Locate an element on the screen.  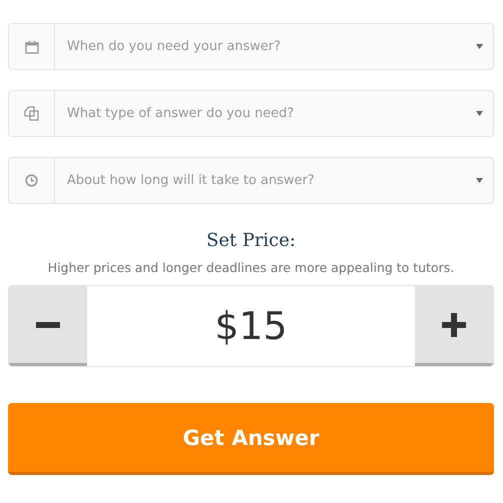
select-placeholder: What type of answer do you need? is located at coordinates (180, 113).